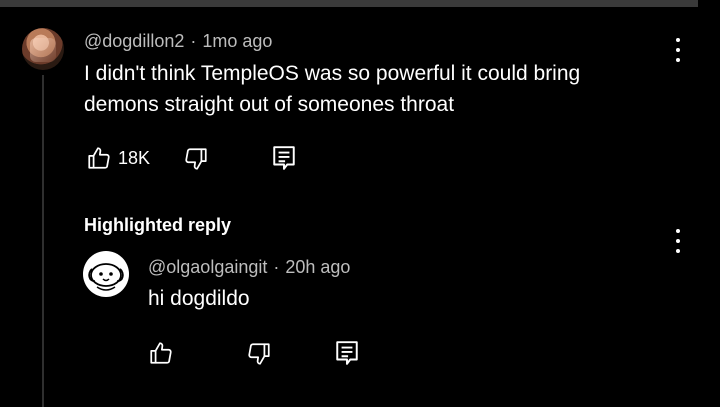 This screenshot has width=720, height=407. Describe the element at coordinates (134, 41) in the screenshot. I see `comment-author-handle: @dogdillon2` at that location.